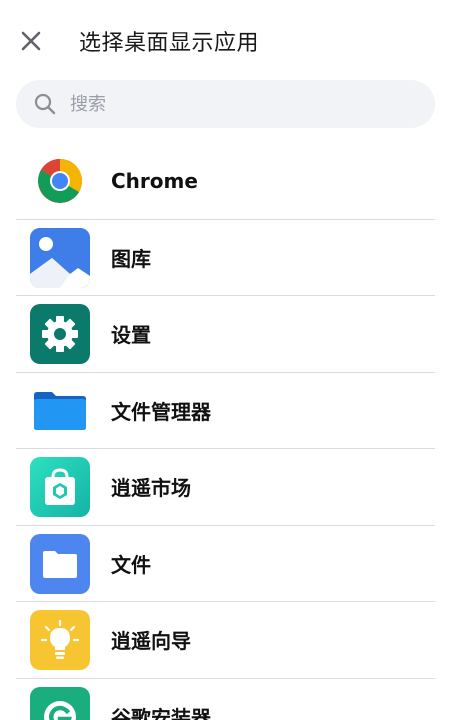  What do you see at coordinates (225, 564) in the screenshot?
I see `list-item-files: 文件` at bounding box center [225, 564].